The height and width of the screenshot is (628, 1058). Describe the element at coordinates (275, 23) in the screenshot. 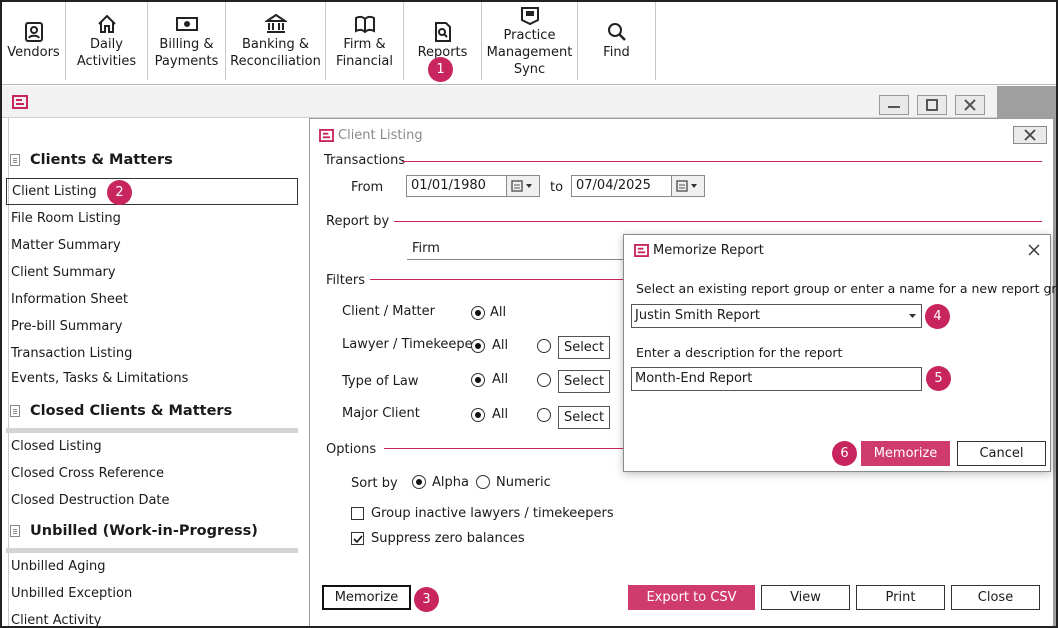

I see `bank-icon` at that location.